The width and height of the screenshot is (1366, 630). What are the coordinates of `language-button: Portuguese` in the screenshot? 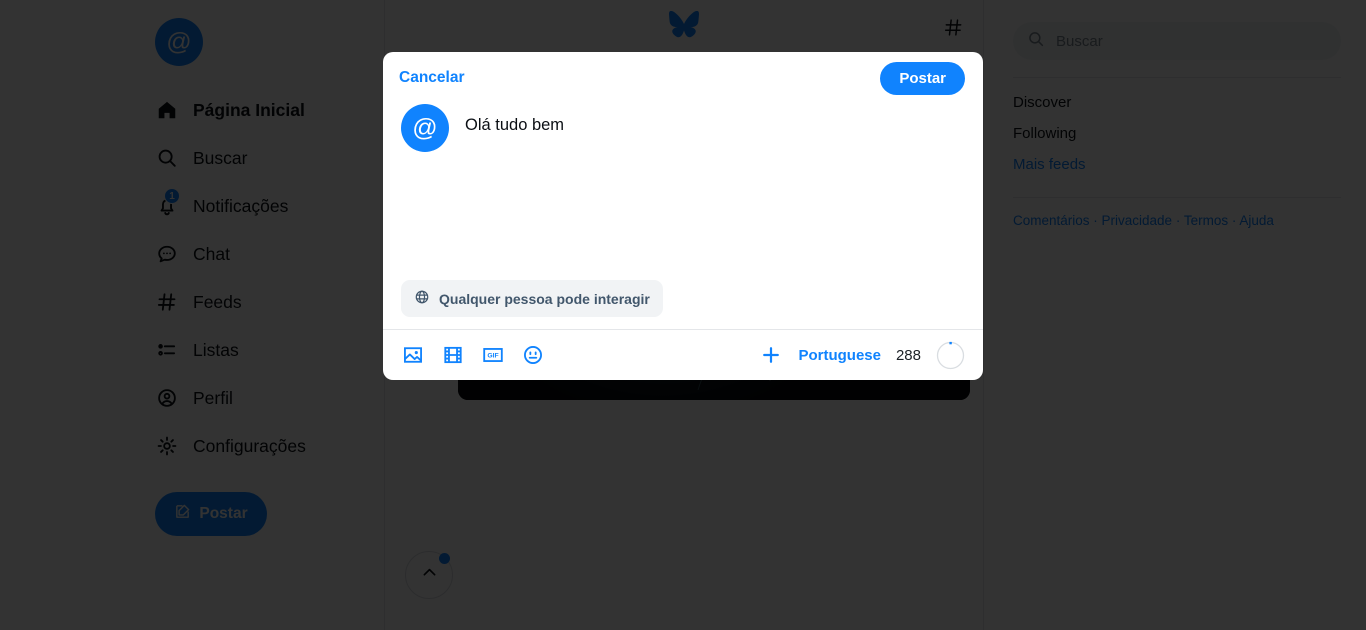 It's located at (839, 355).